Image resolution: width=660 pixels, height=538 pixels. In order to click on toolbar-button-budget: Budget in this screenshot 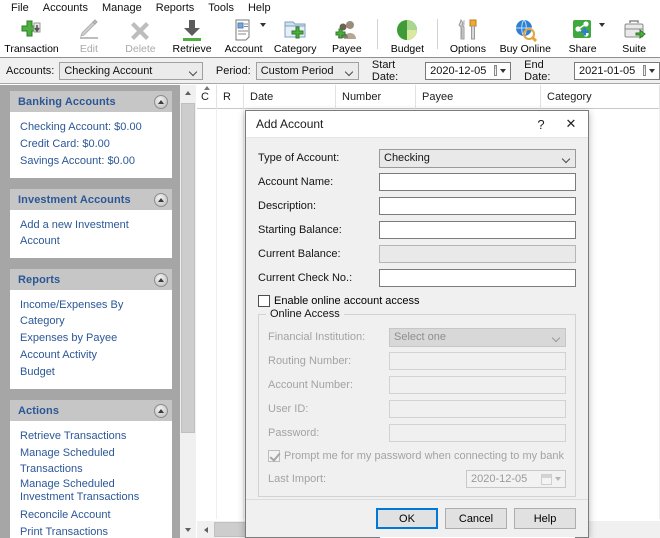, I will do `click(408, 36)`.